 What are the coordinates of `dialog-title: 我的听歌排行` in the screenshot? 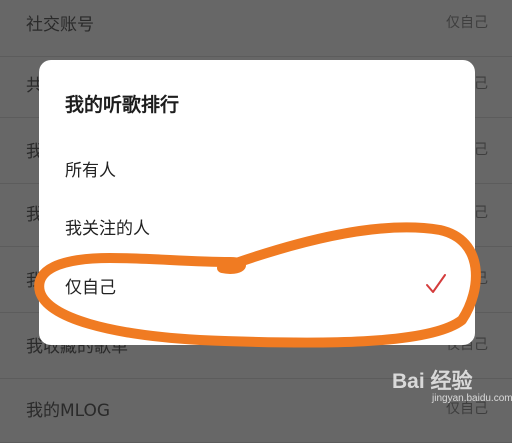 It's located at (122, 105).